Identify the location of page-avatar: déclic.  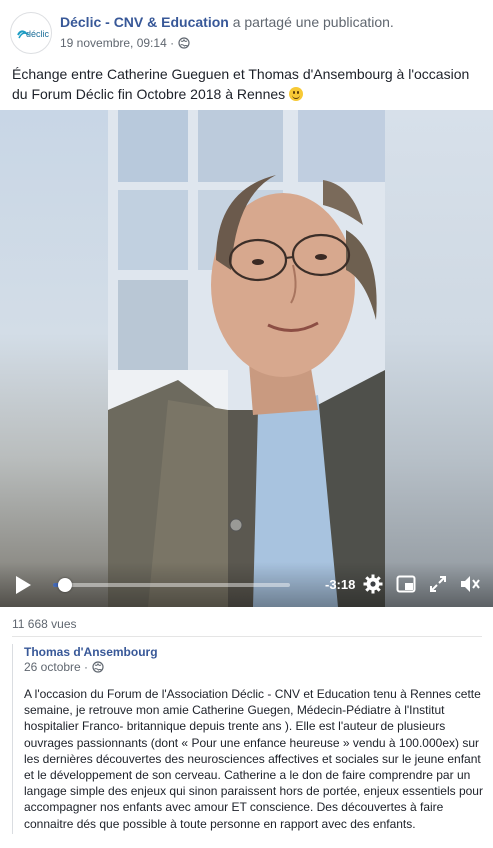
(31, 33).